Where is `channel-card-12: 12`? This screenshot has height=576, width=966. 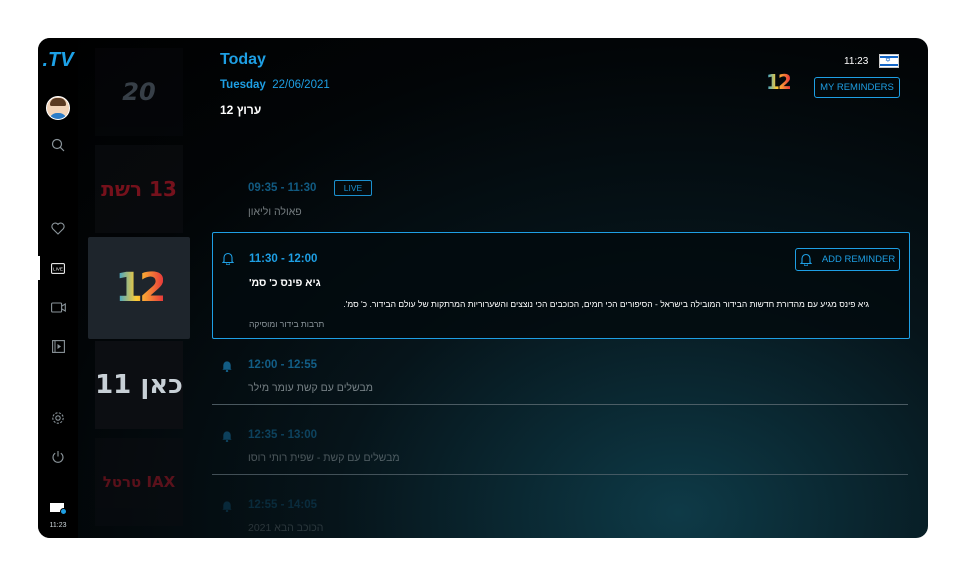
channel-card-12: 12 is located at coordinates (139, 288).